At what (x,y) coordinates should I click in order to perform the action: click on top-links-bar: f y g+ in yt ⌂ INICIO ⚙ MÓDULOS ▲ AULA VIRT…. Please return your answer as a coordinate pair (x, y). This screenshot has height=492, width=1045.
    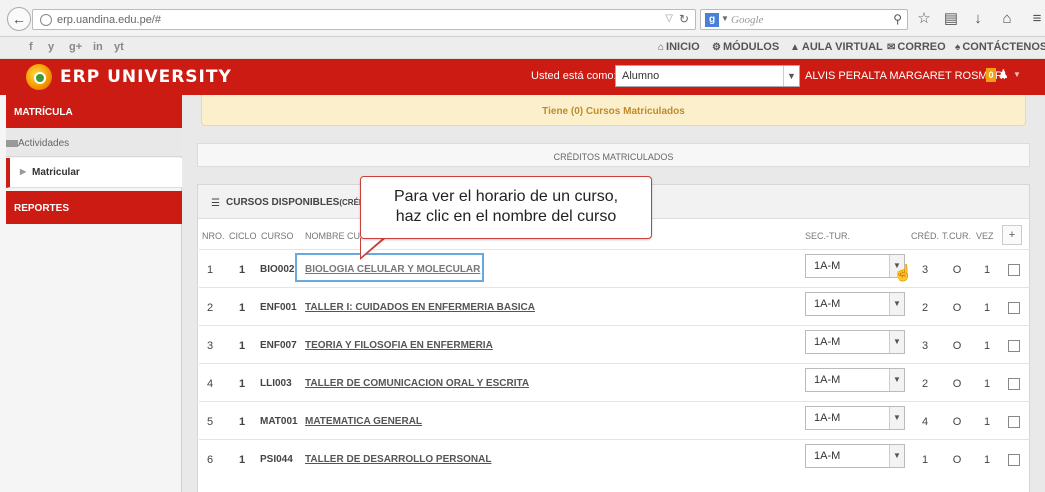
    Looking at the image, I should click on (522, 48).